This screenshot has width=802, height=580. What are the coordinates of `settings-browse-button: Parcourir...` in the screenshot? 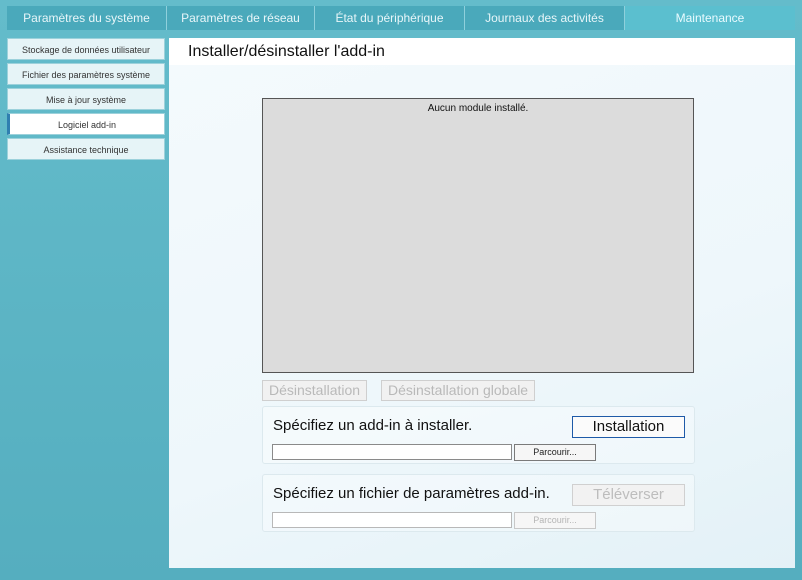 It's located at (555, 520).